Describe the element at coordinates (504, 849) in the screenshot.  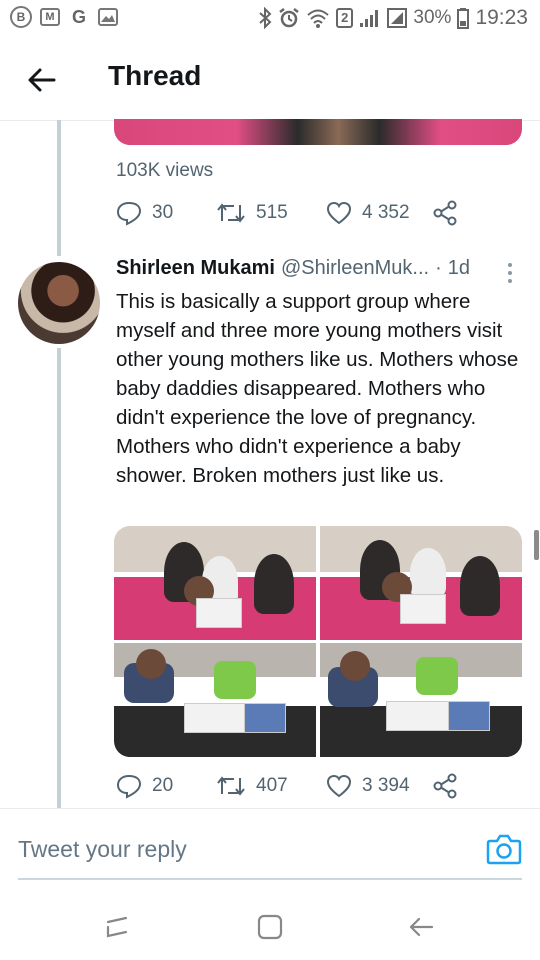
I see `camera-icon` at that location.